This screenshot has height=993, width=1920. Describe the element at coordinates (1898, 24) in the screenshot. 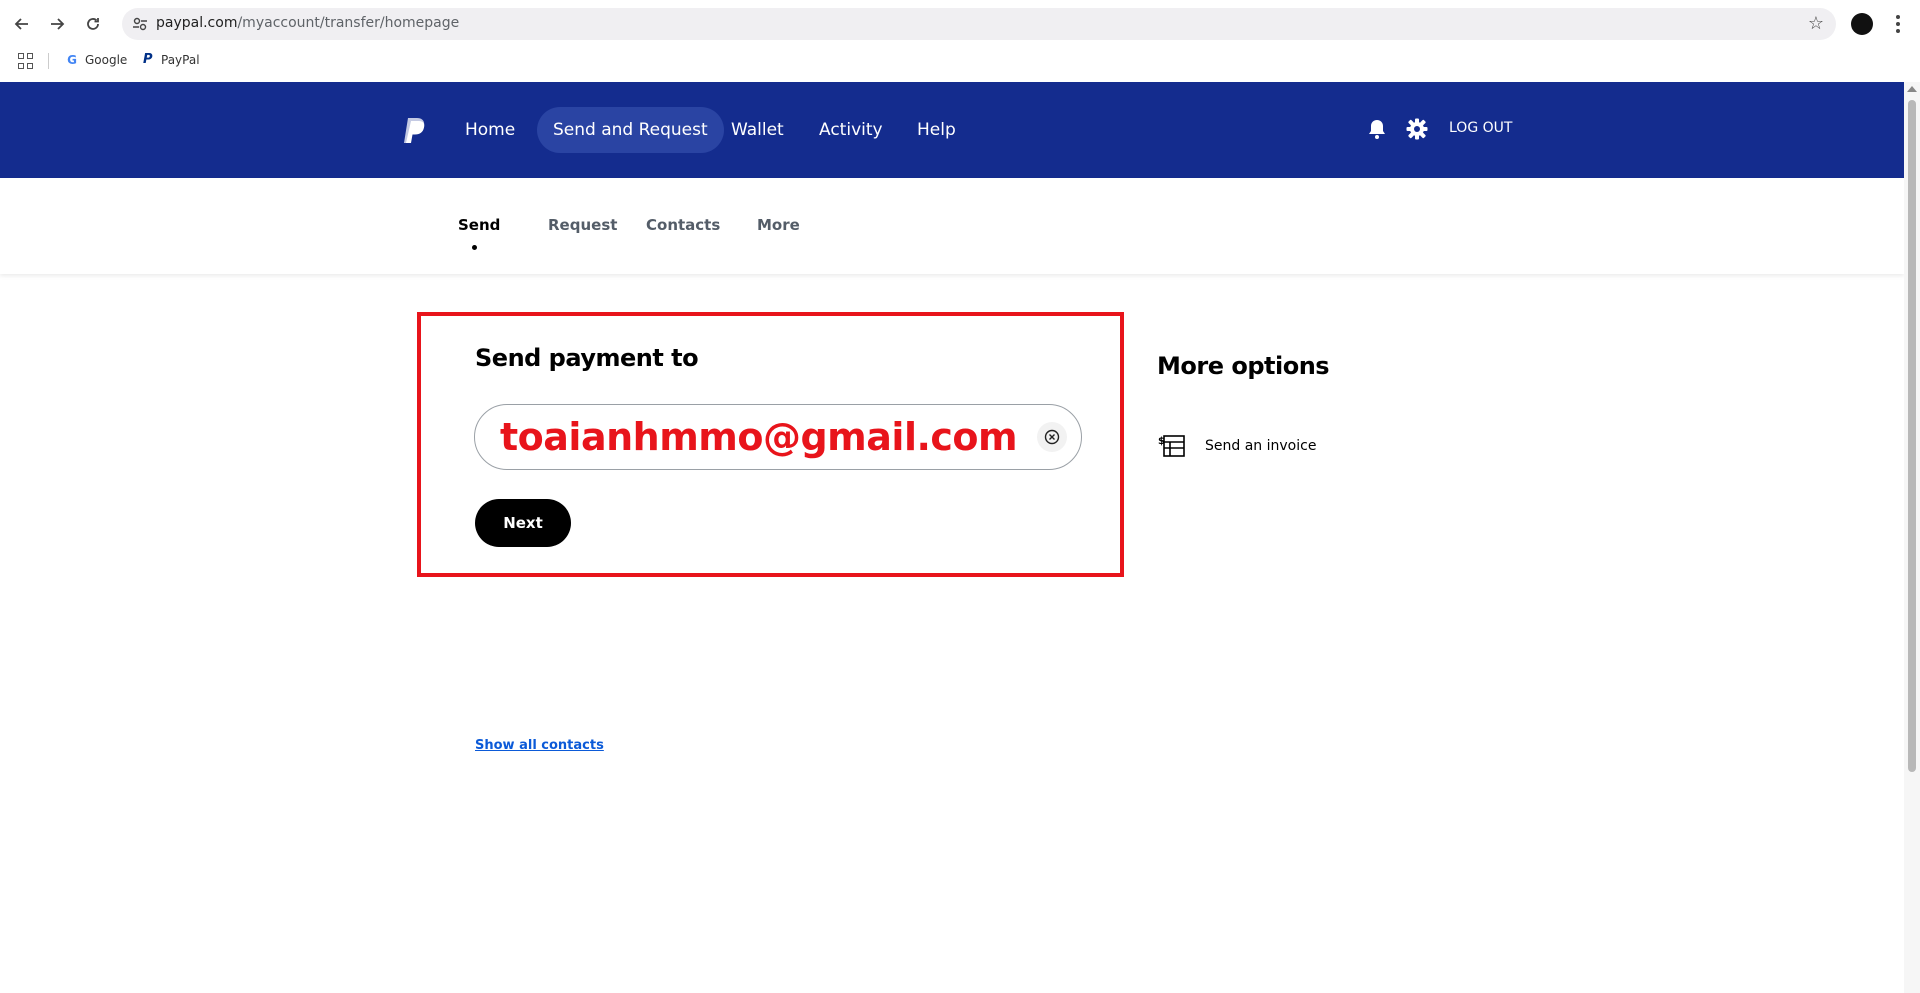

I see `browser-menu-icon` at that location.